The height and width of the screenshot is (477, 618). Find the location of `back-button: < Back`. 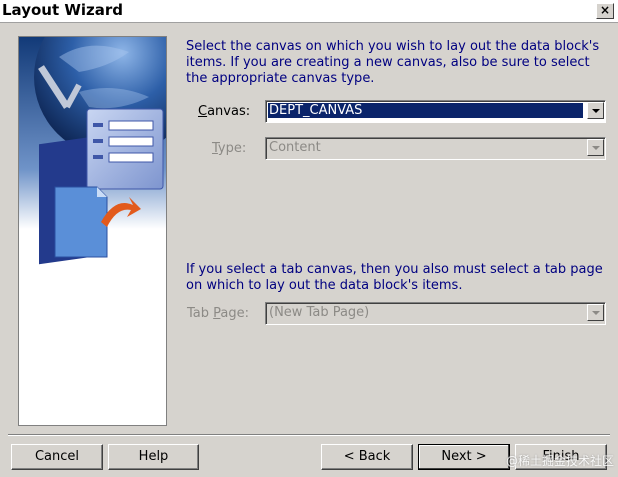

back-button: < Back is located at coordinates (367, 457).